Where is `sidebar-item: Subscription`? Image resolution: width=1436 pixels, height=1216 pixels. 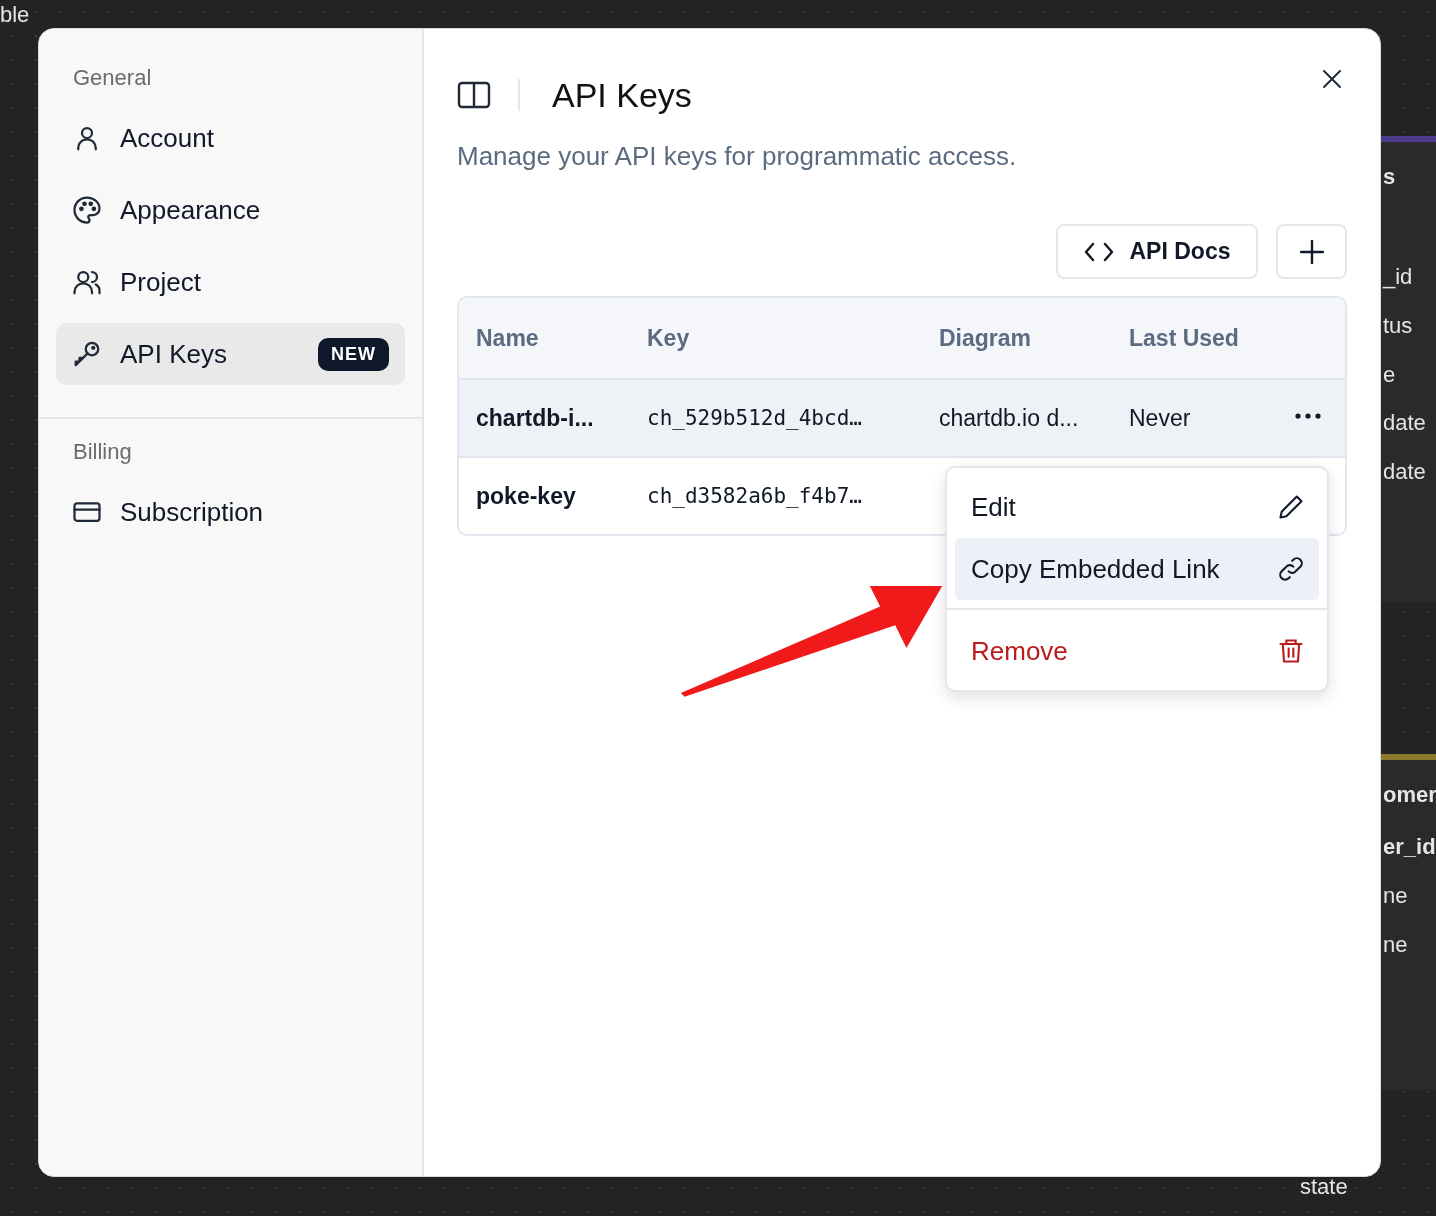 sidebar-item: Subscription is located at coordinates (230, 512).